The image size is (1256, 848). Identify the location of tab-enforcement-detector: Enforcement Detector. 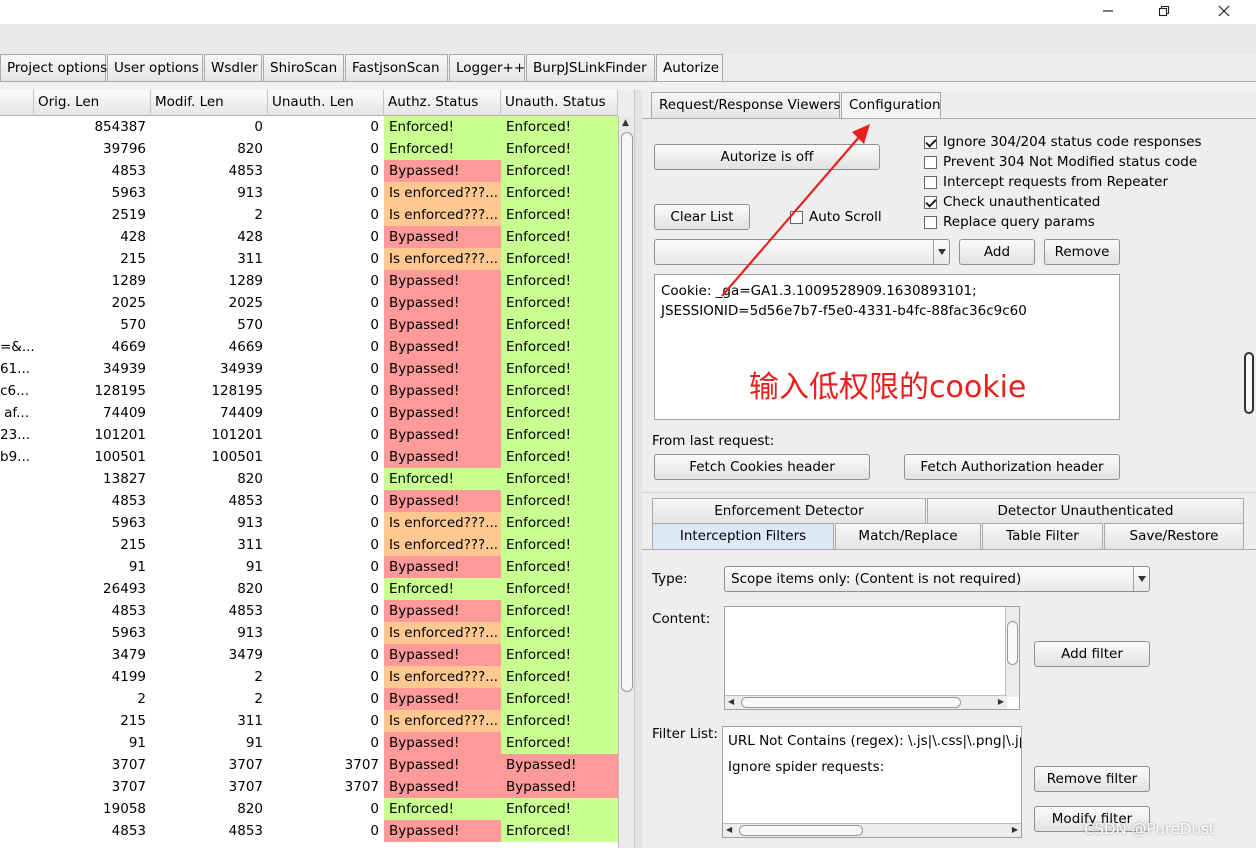
(789, 510).